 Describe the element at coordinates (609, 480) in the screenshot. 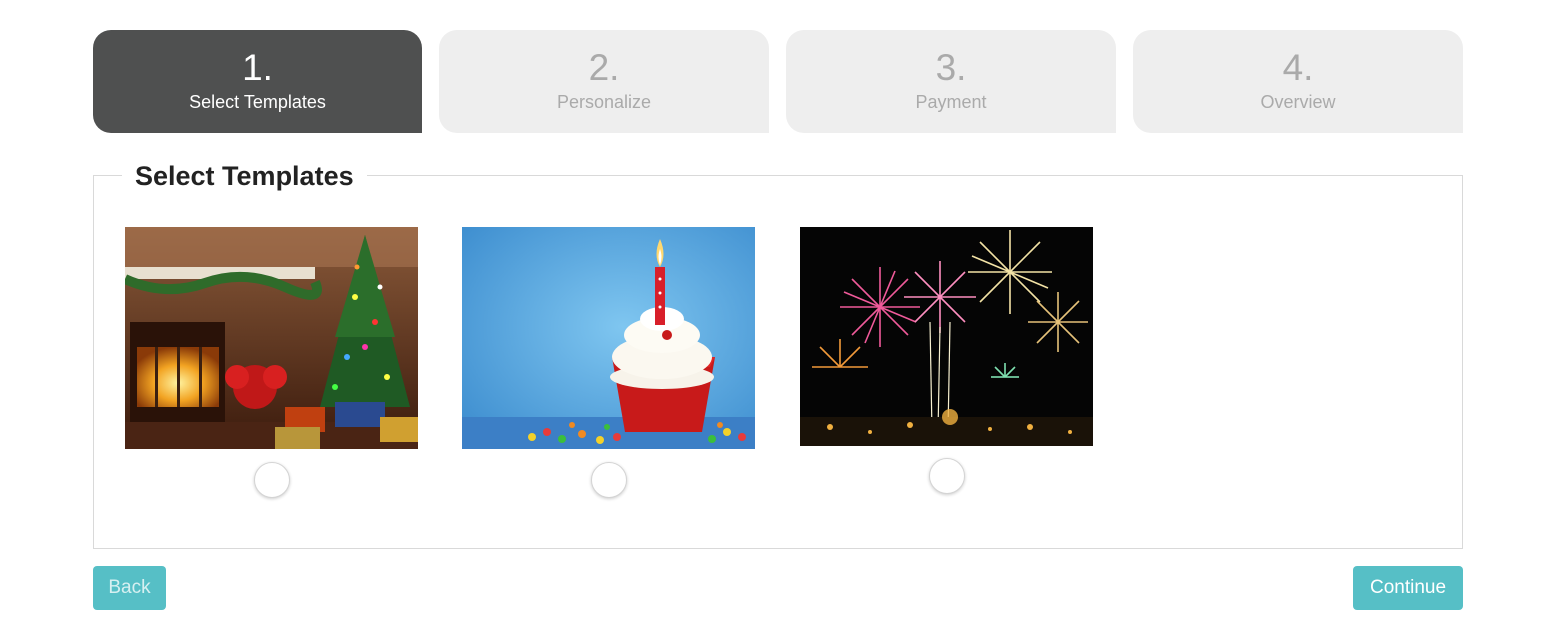

I see `template-radio-birthday` at that location.